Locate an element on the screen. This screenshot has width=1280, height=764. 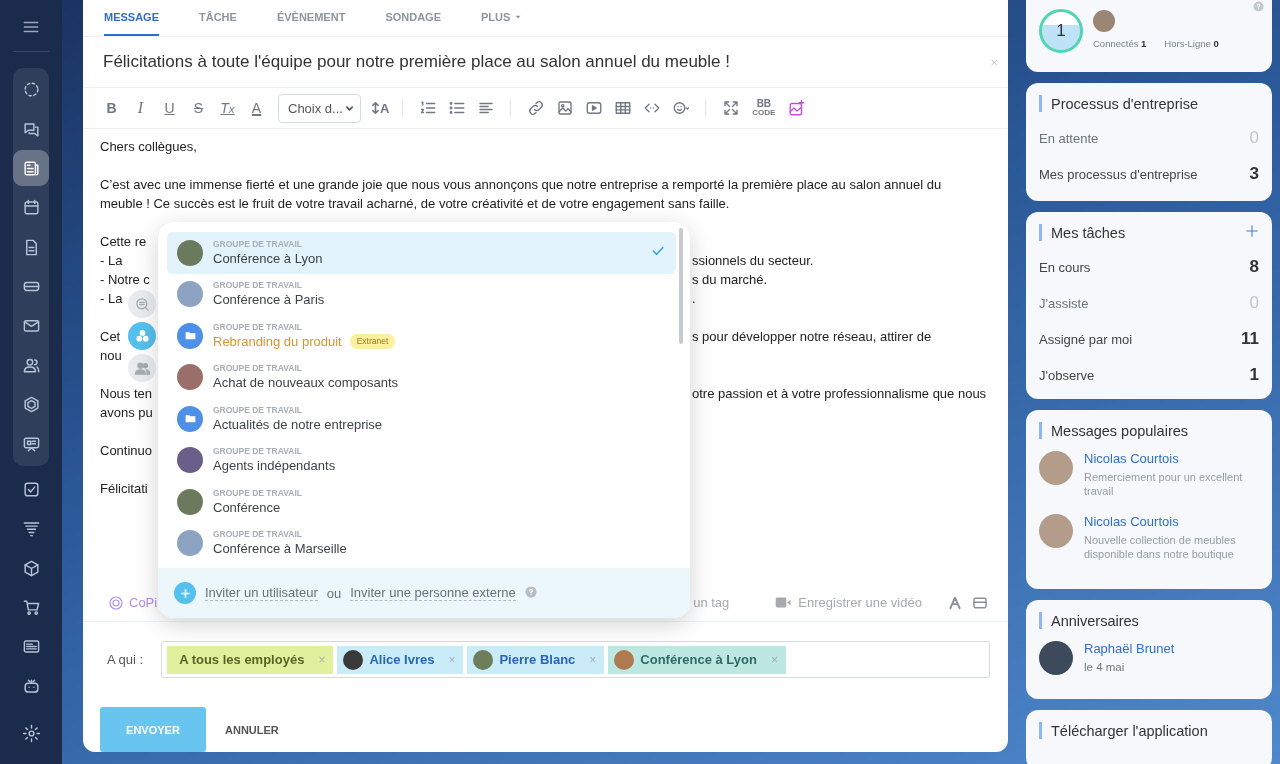
text-format-icon is located at coordinates (955, 602).